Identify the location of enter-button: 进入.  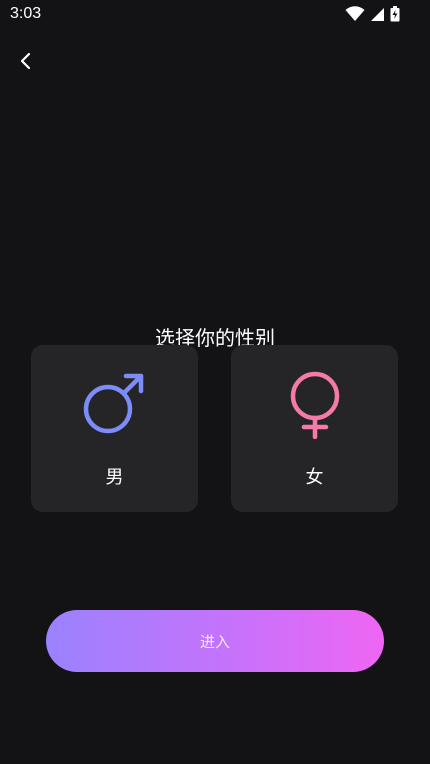
(215, 641).